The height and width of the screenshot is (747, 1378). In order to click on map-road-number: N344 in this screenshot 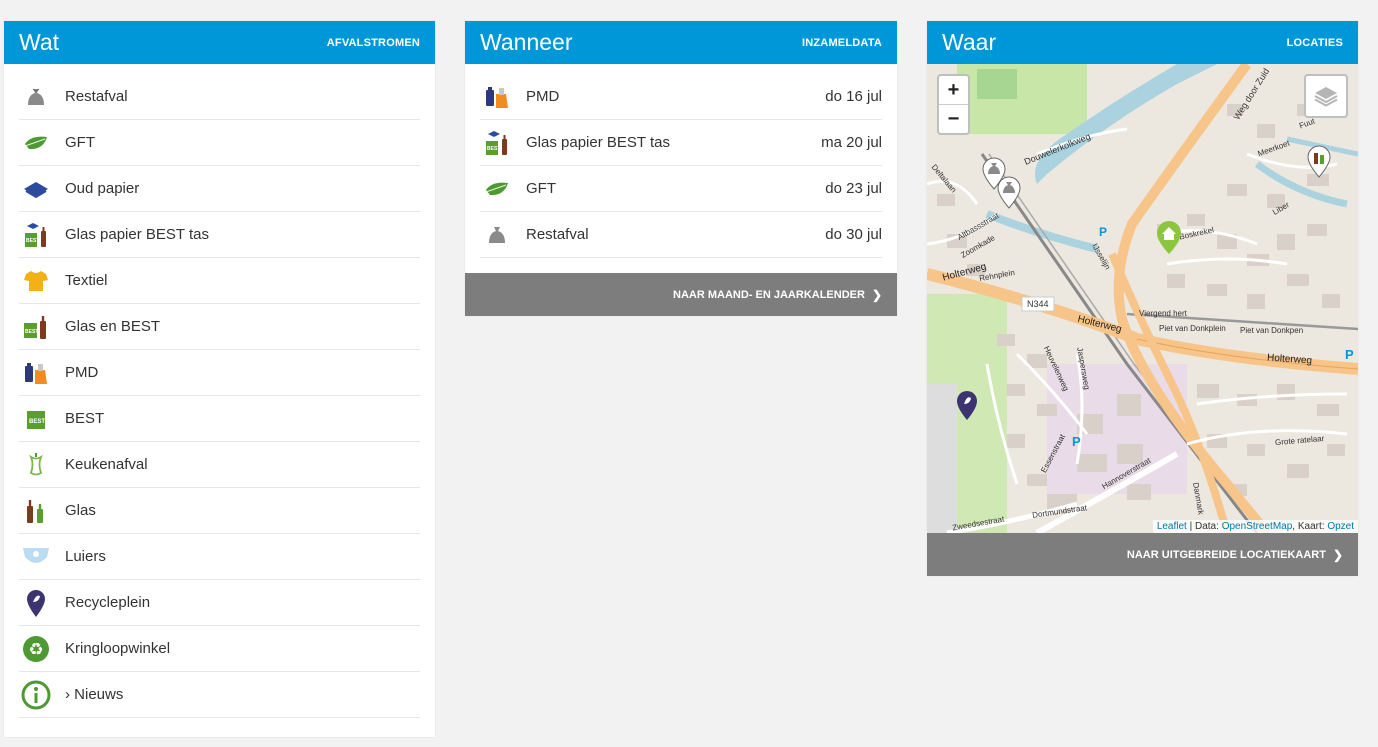, I will do `click(1038, 304)`.